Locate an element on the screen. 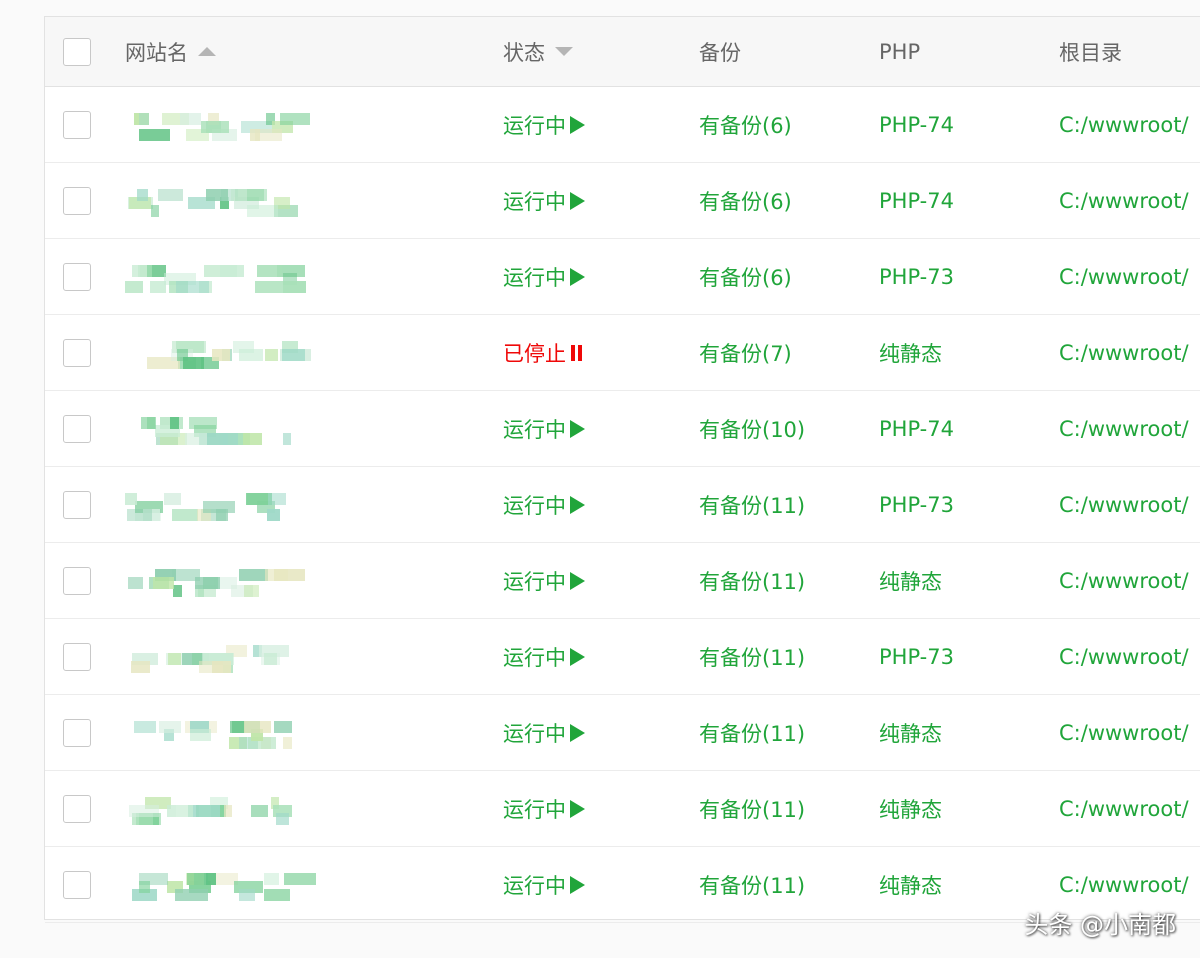 The height and width of the screenshot is (958, 1200). column-header-php-label: PHP is located at coordinates (900, 51).